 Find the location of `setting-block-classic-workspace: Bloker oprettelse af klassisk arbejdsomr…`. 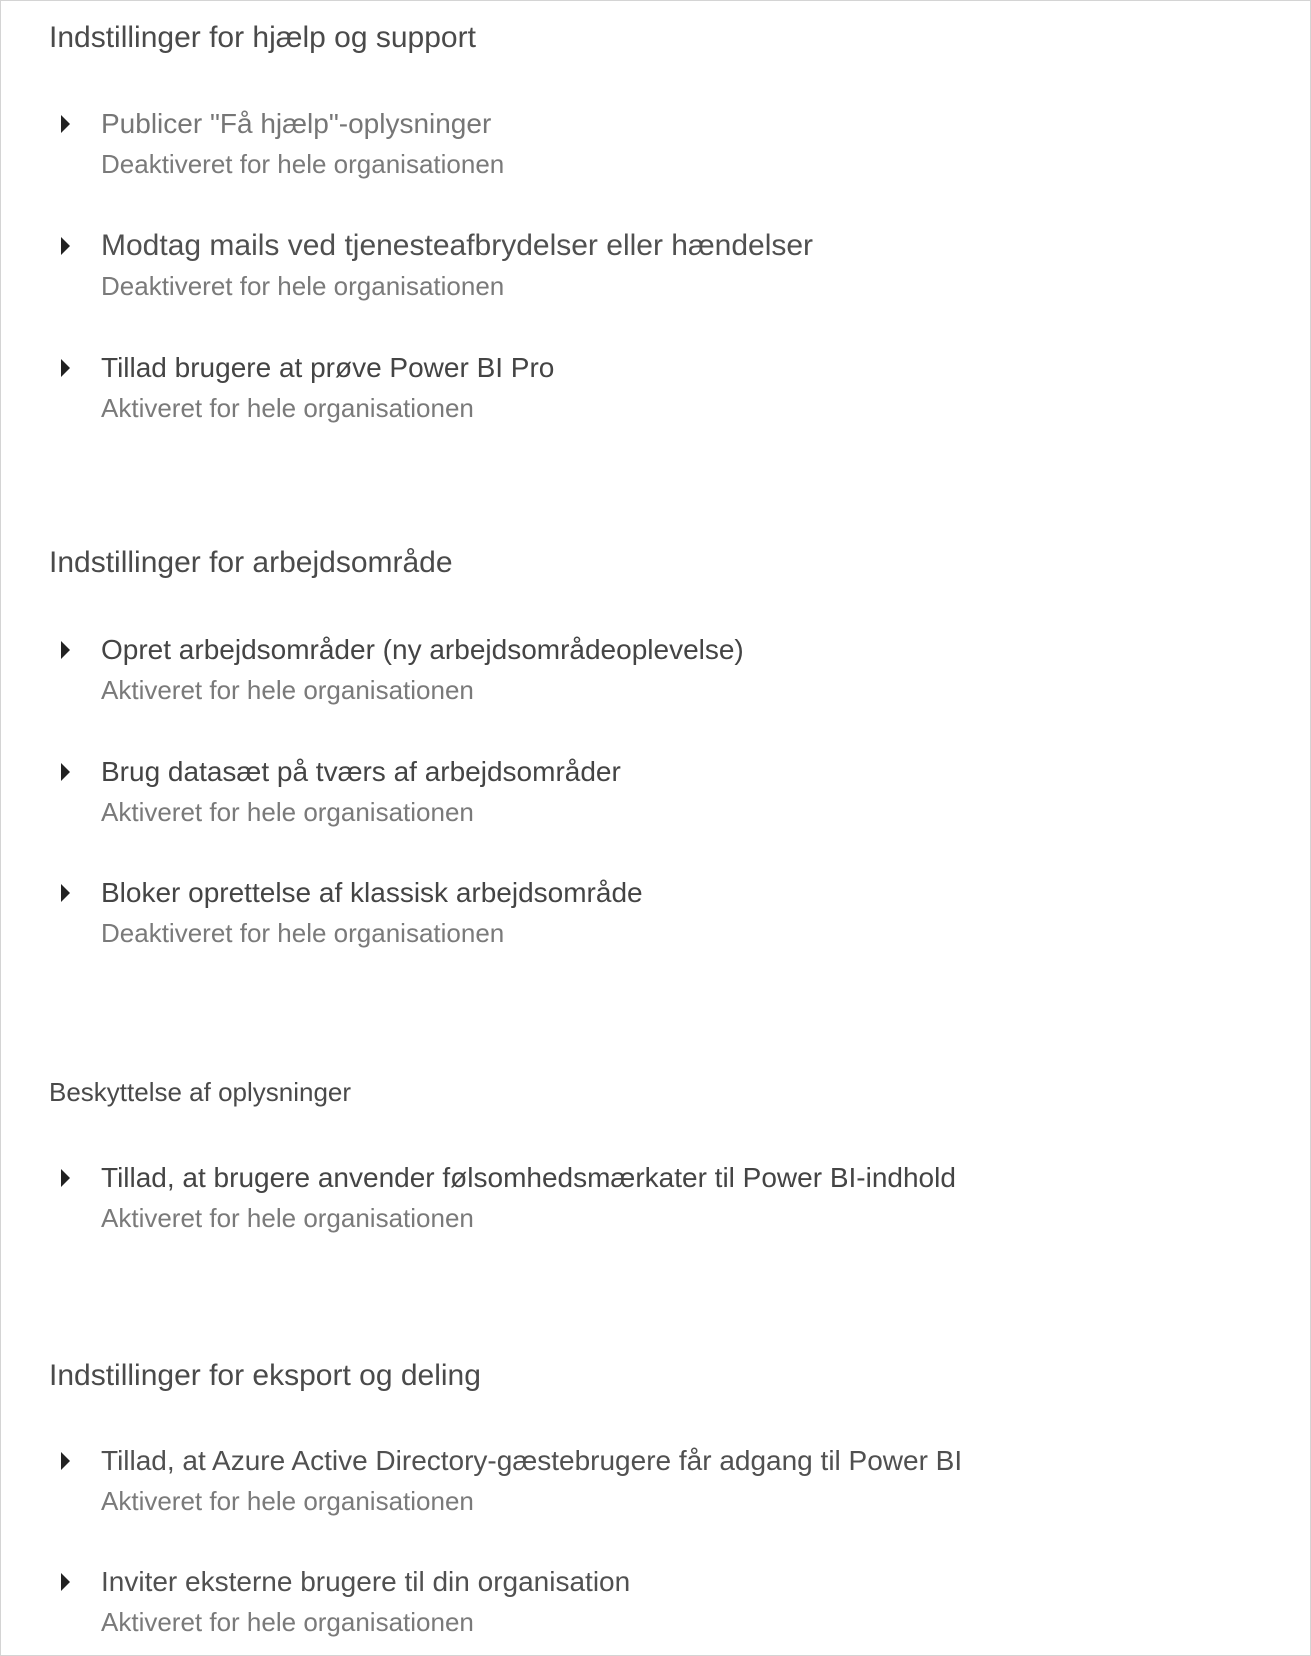

setting-block-classic-workspace: Bloker oprettelse af klassisk arbejdsomr… is located at coordinates (657, 921).